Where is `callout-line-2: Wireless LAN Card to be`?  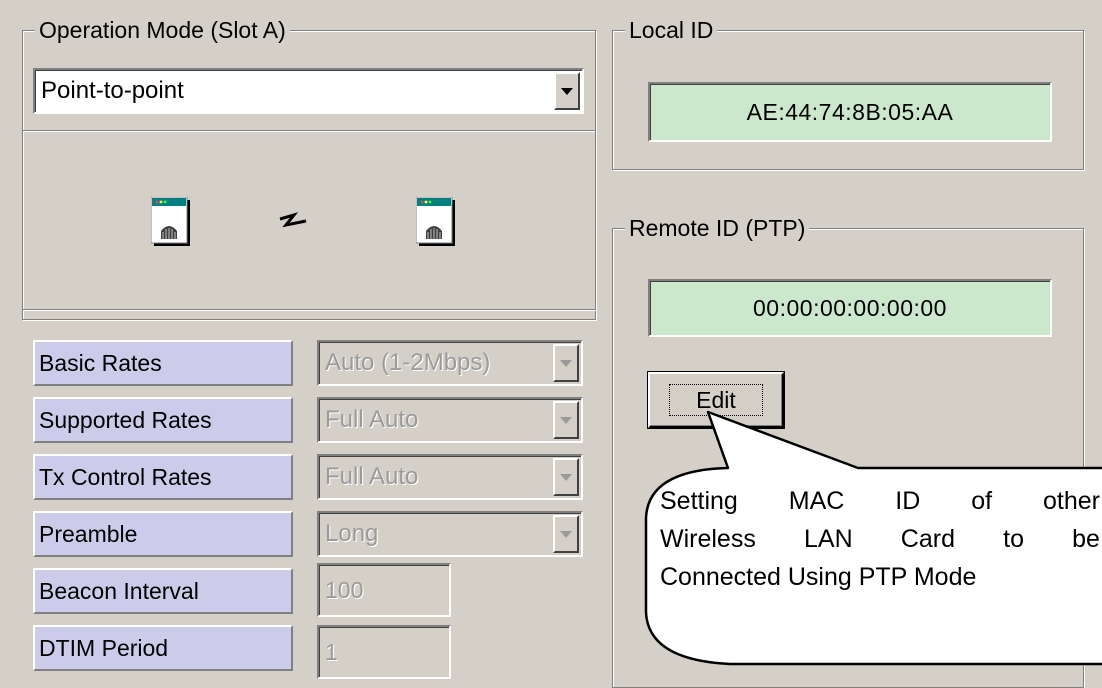
callout-line-2: Wireless LAN Card to be is located at coordinates (880, 539).